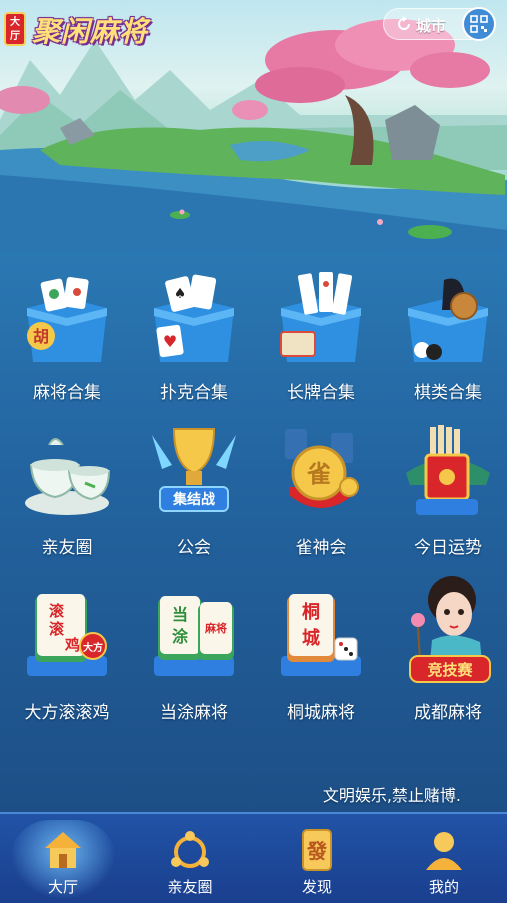 The width and height of the screenshot is (507, 903). I want to click on svg-text: 發, so click(316, 851).